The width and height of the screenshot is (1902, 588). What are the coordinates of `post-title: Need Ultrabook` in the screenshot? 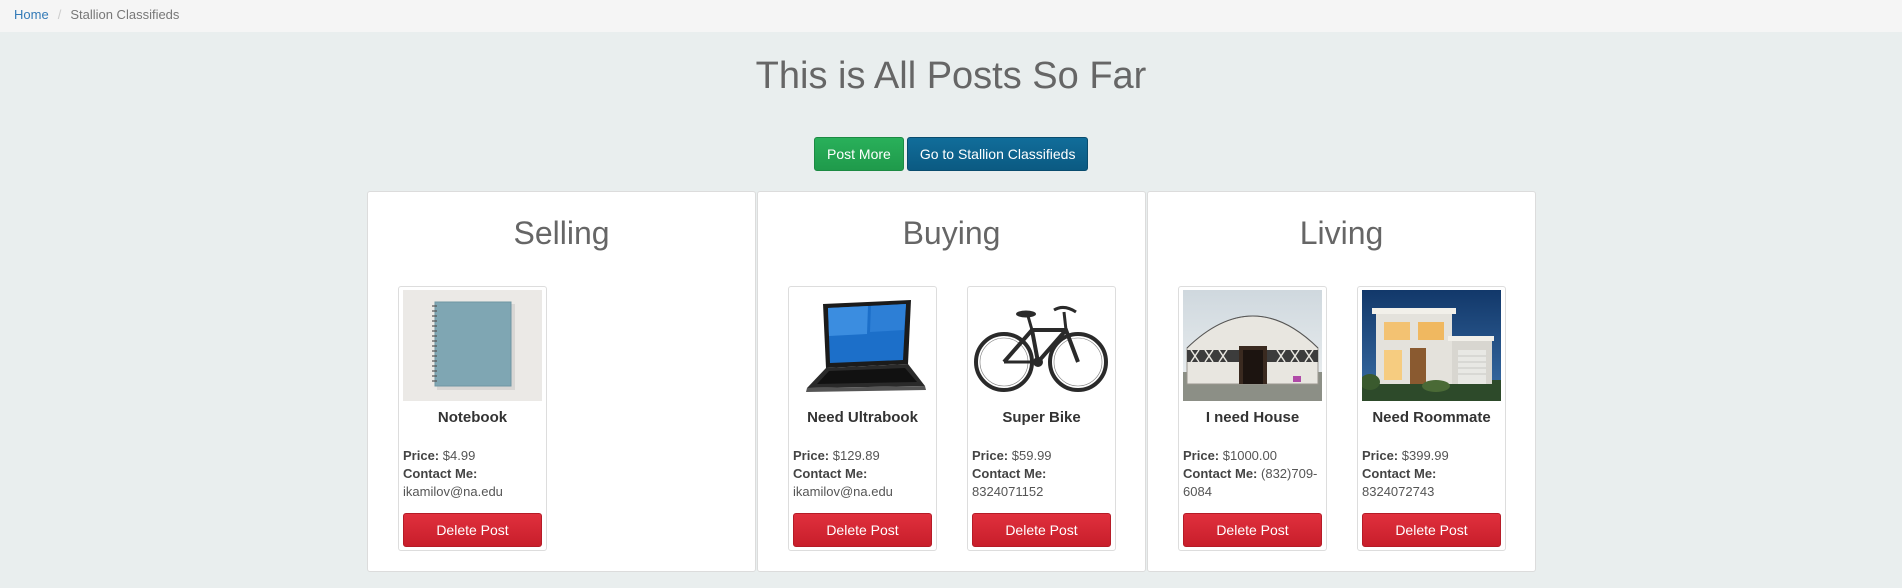 It's located at (862, 417).